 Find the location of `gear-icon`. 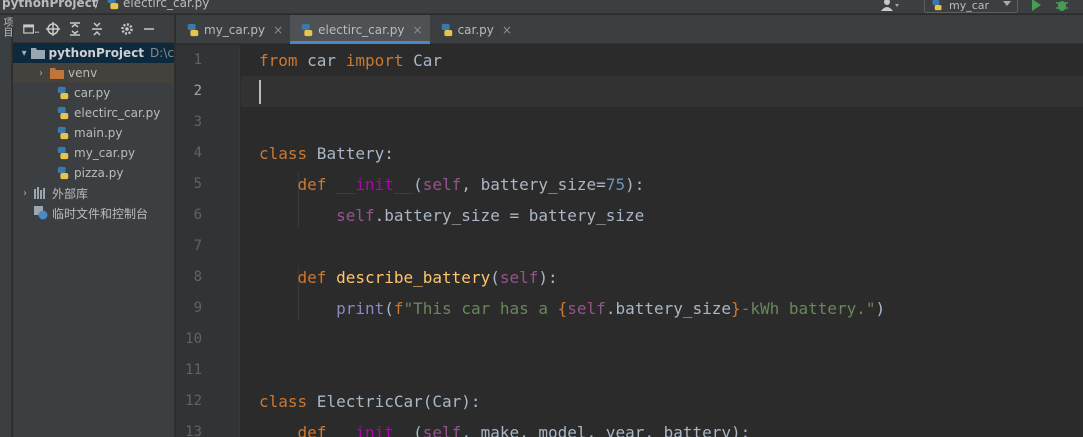

gear-icon is located at coordinates (127, 29).